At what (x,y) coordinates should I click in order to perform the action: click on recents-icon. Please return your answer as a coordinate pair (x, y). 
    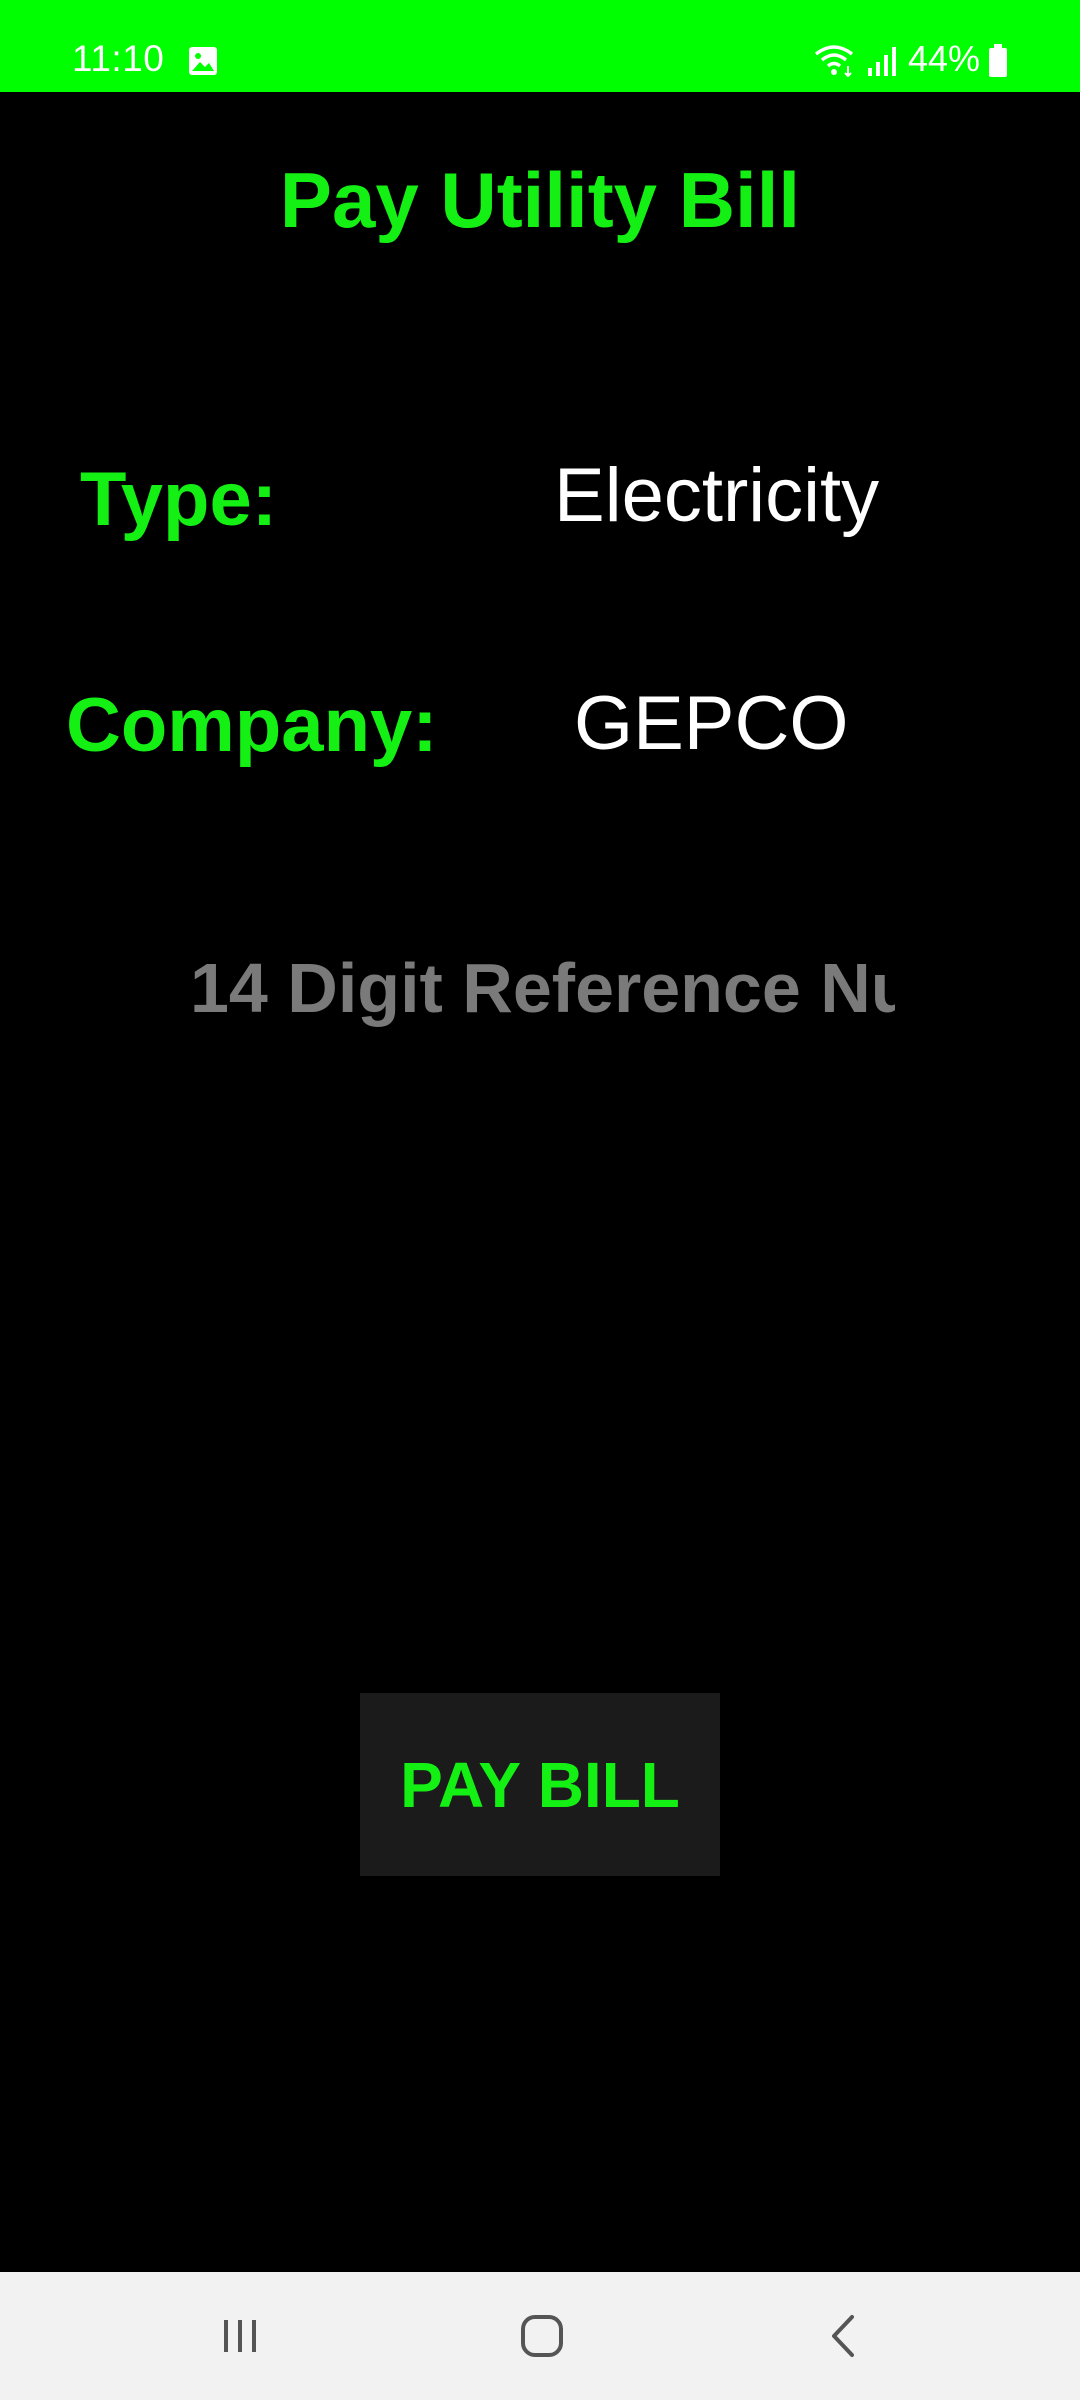
    Looking at the image, I should click on (240, 2336).